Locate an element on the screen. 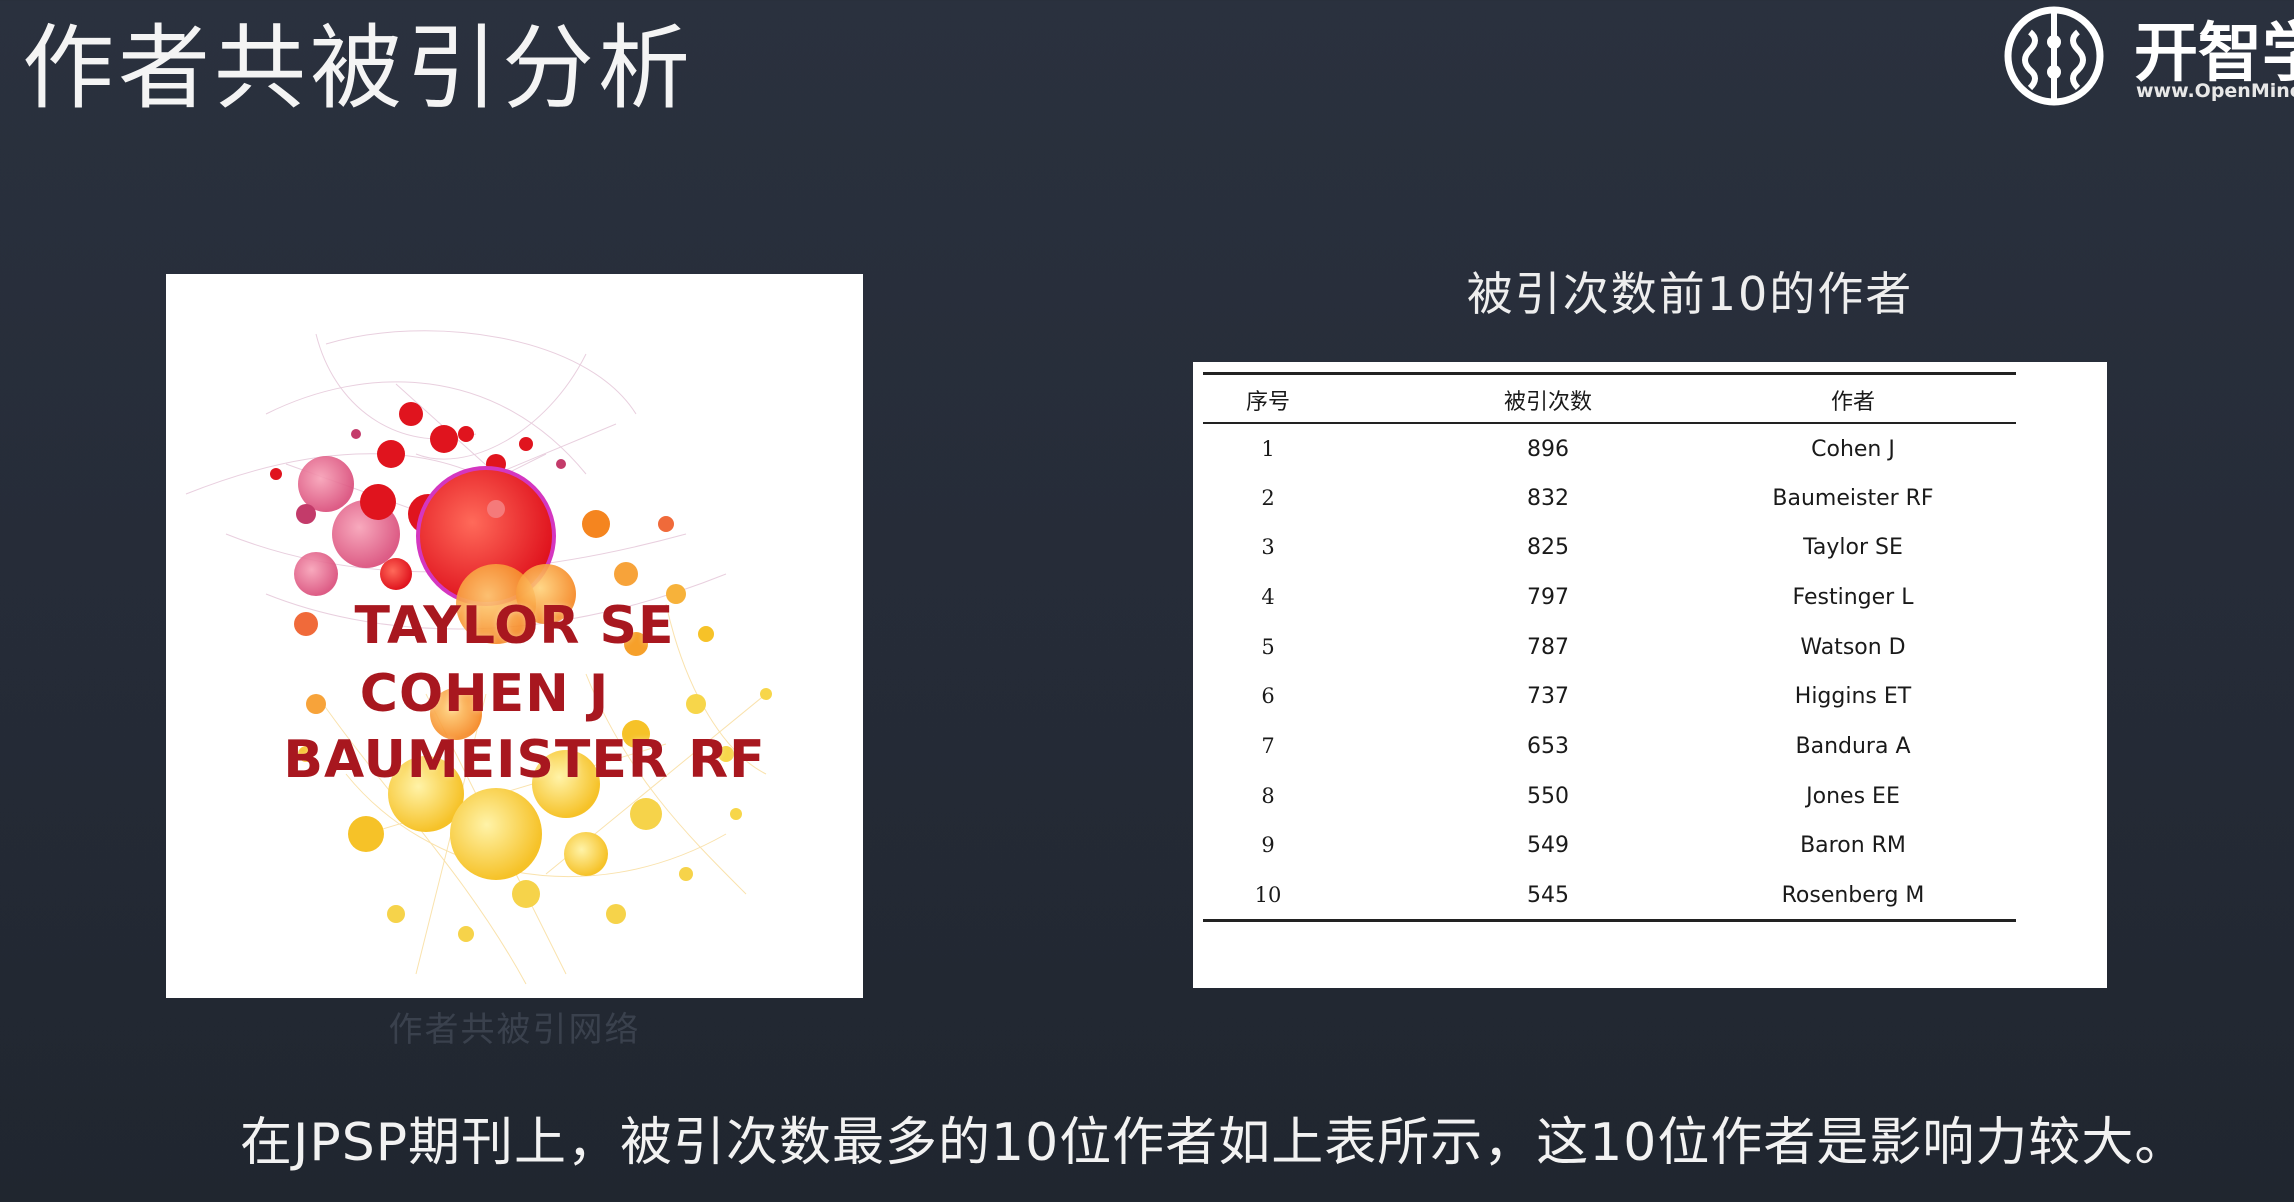 Image resolution: width=2294 pixels, height=1202 pixels. row-rank: 3 is located at coordinates (1268, 547).